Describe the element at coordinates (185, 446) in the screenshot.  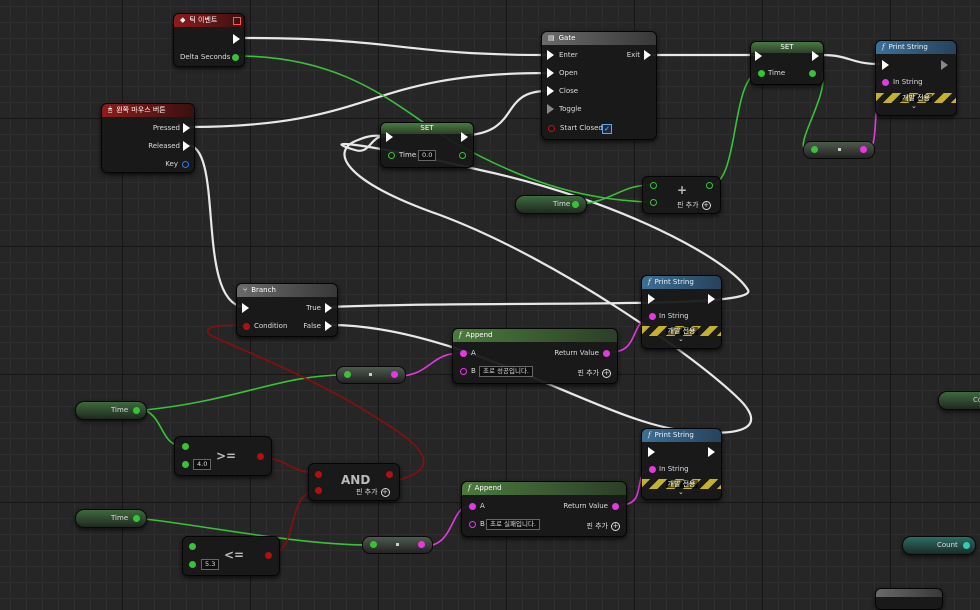
I see `gte-a-pin` at that location.